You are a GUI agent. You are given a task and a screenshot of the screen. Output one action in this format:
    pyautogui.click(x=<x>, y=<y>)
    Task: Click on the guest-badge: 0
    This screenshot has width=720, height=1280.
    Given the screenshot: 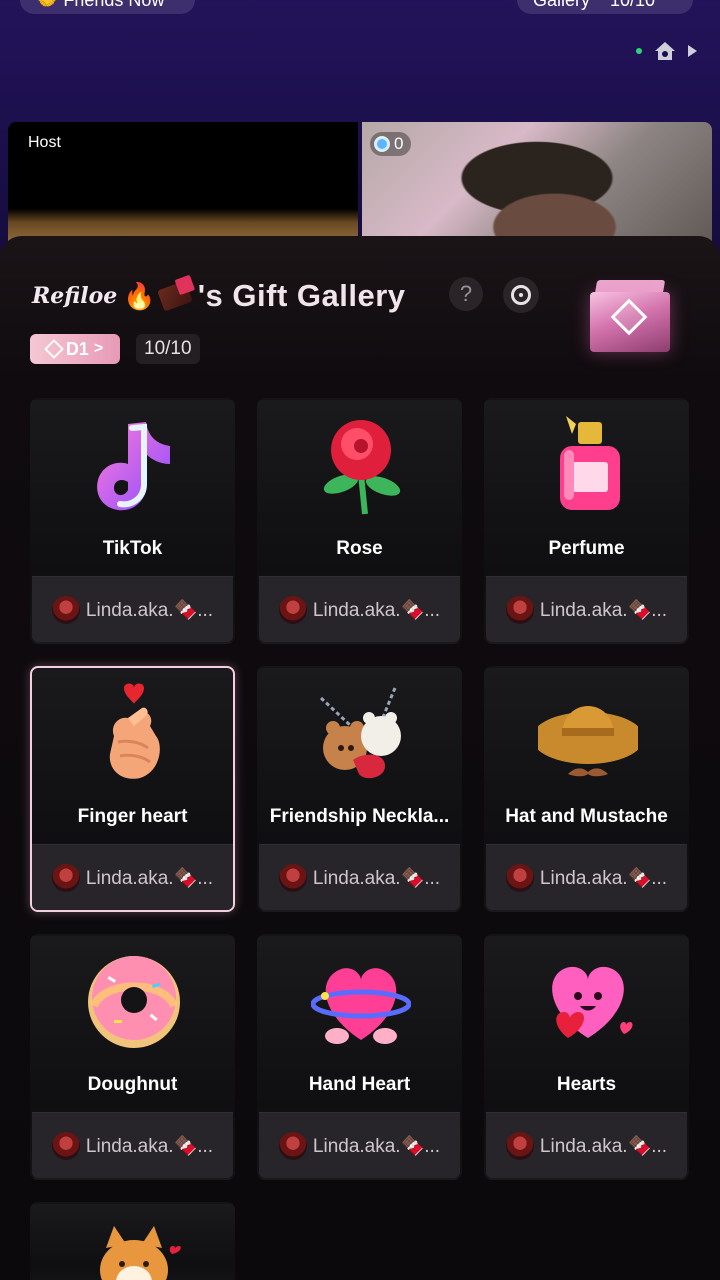 What is the action you would take?
    pyautogui.click(x=391, y=144)
    